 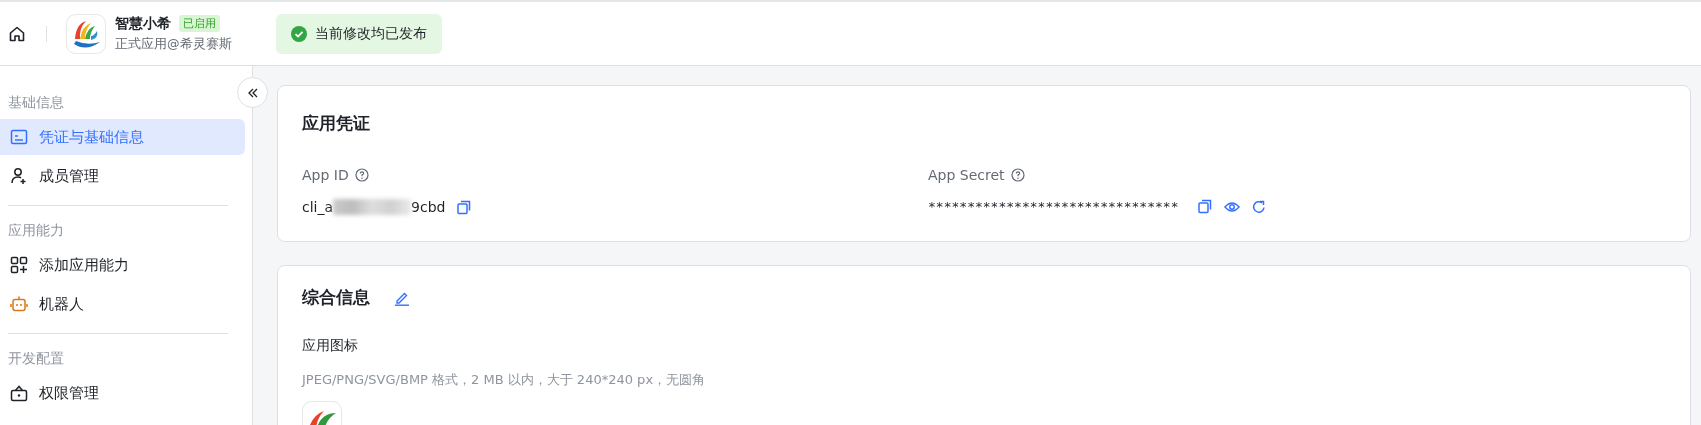 I want to click on app-id-end: 9cbd, so click(x=428, y=207).